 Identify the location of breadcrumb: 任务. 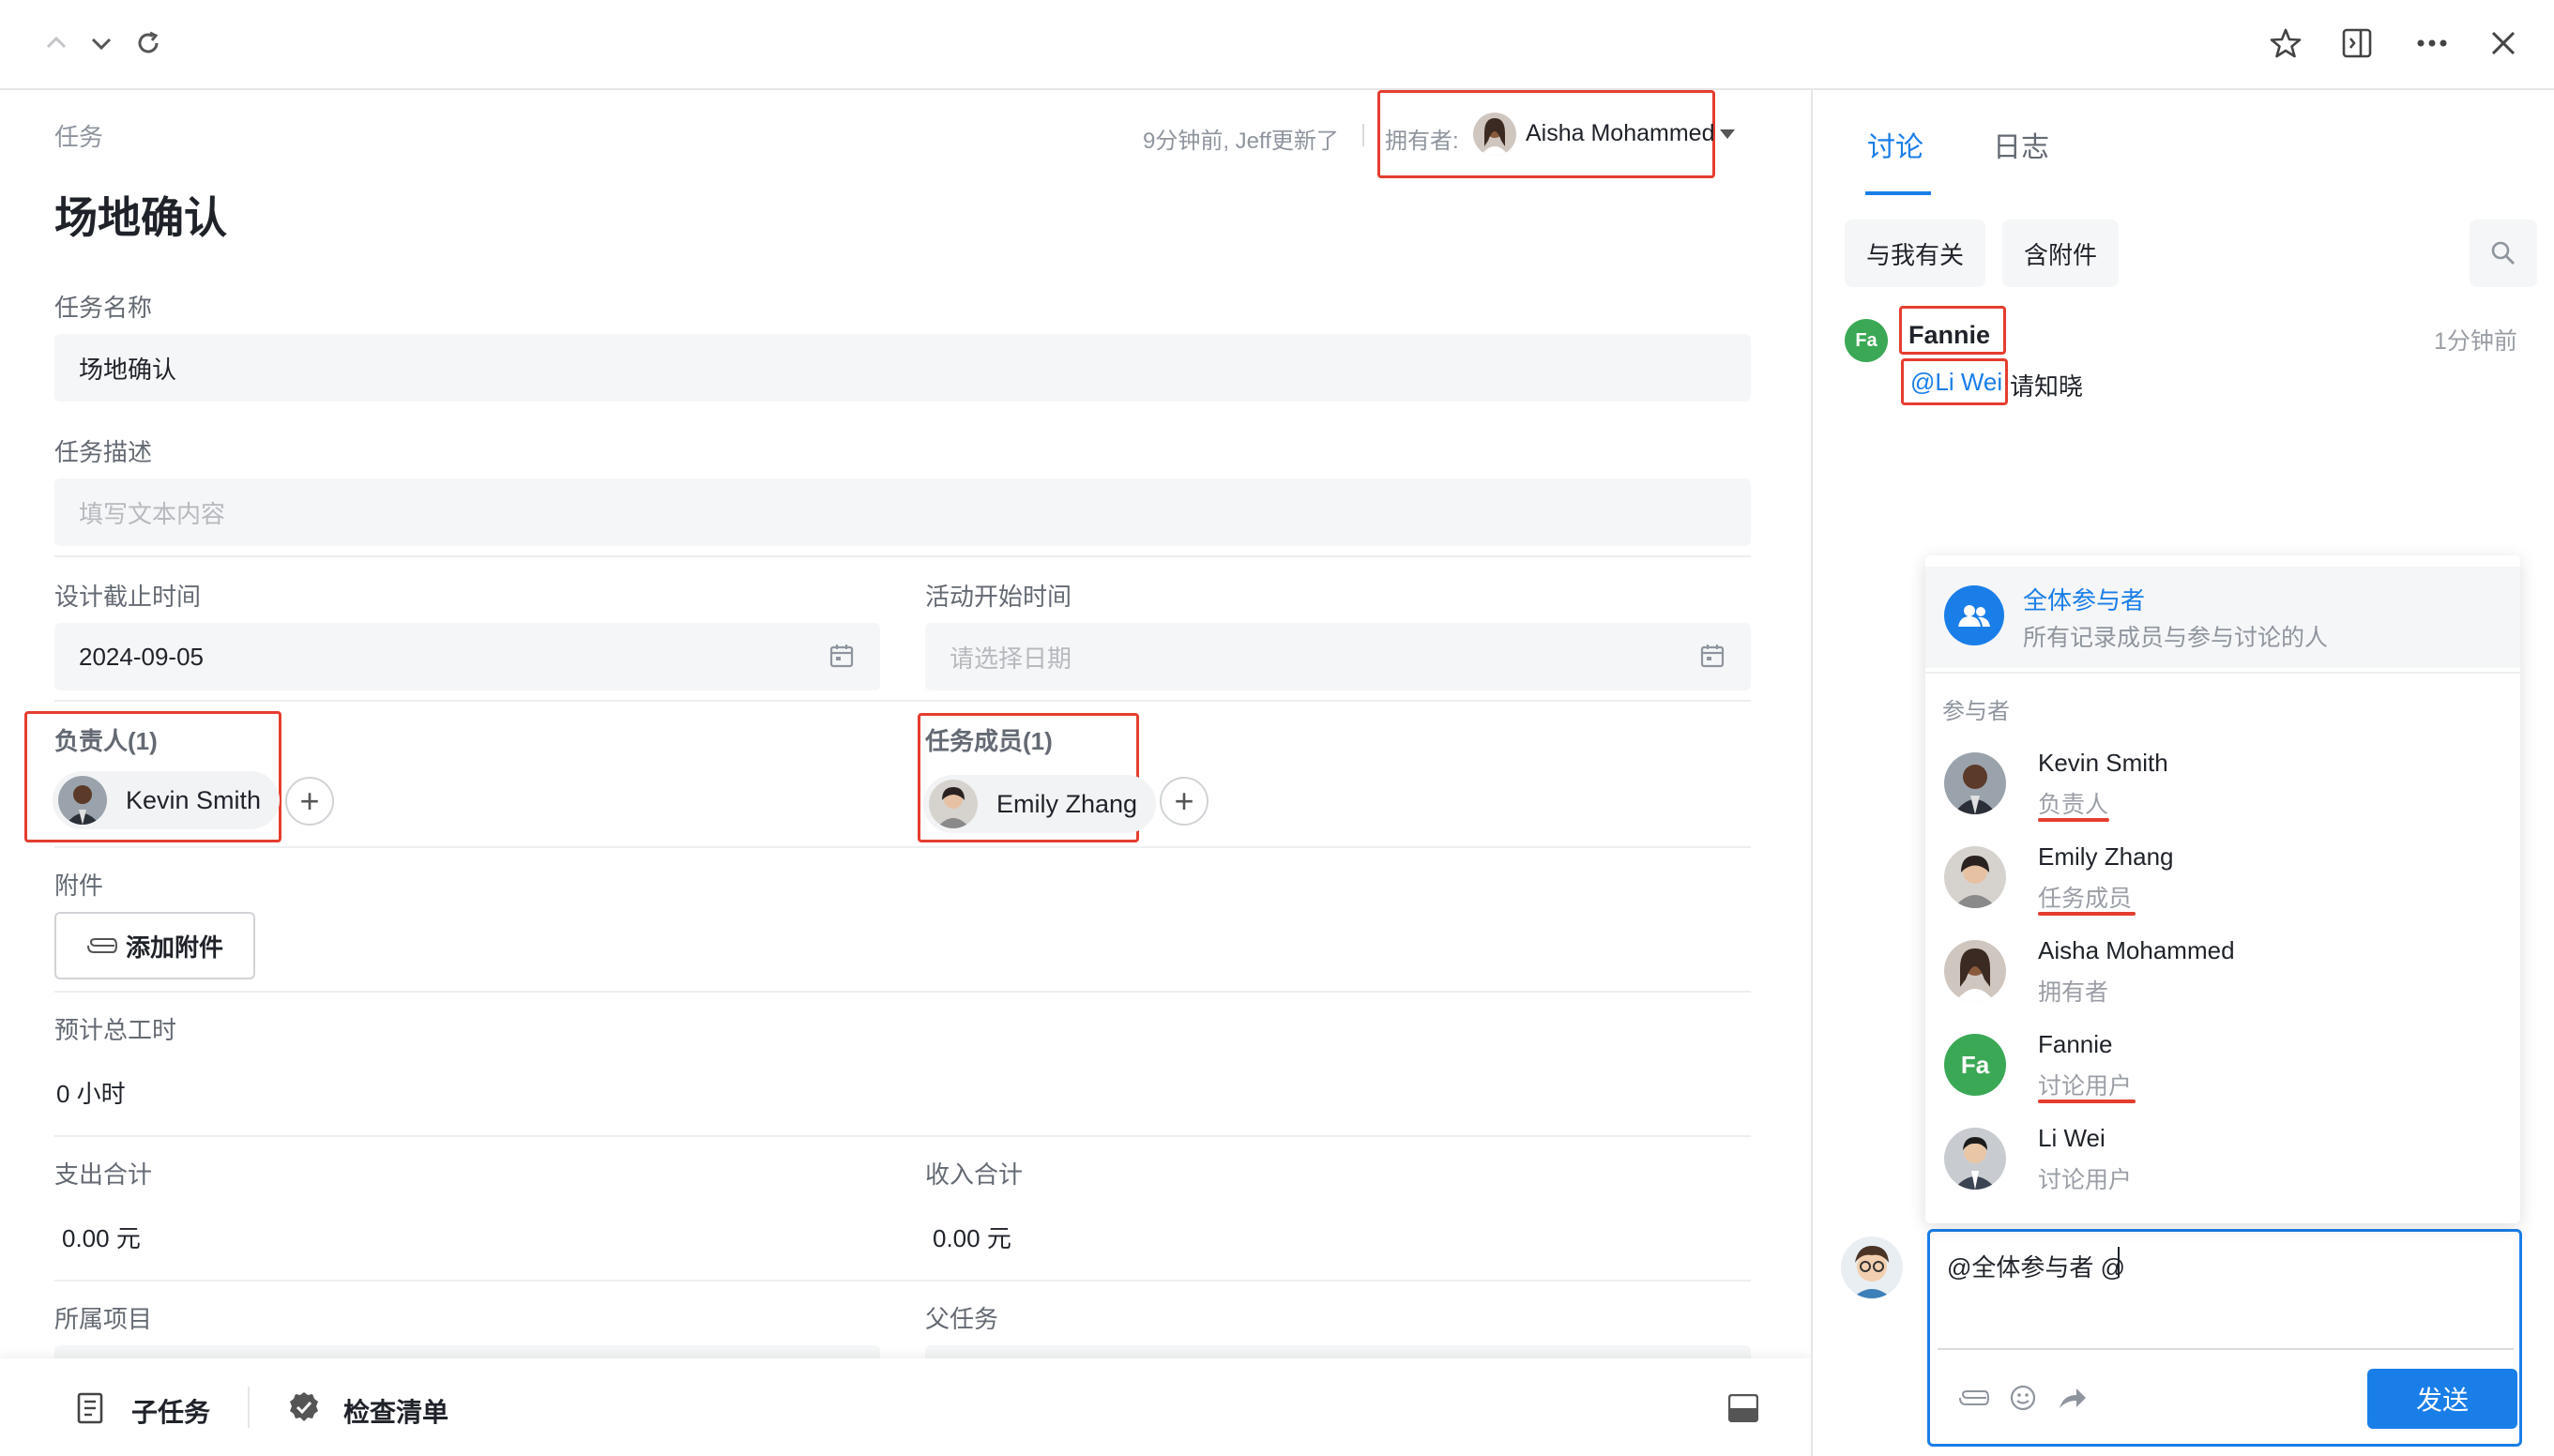
(79, 137).